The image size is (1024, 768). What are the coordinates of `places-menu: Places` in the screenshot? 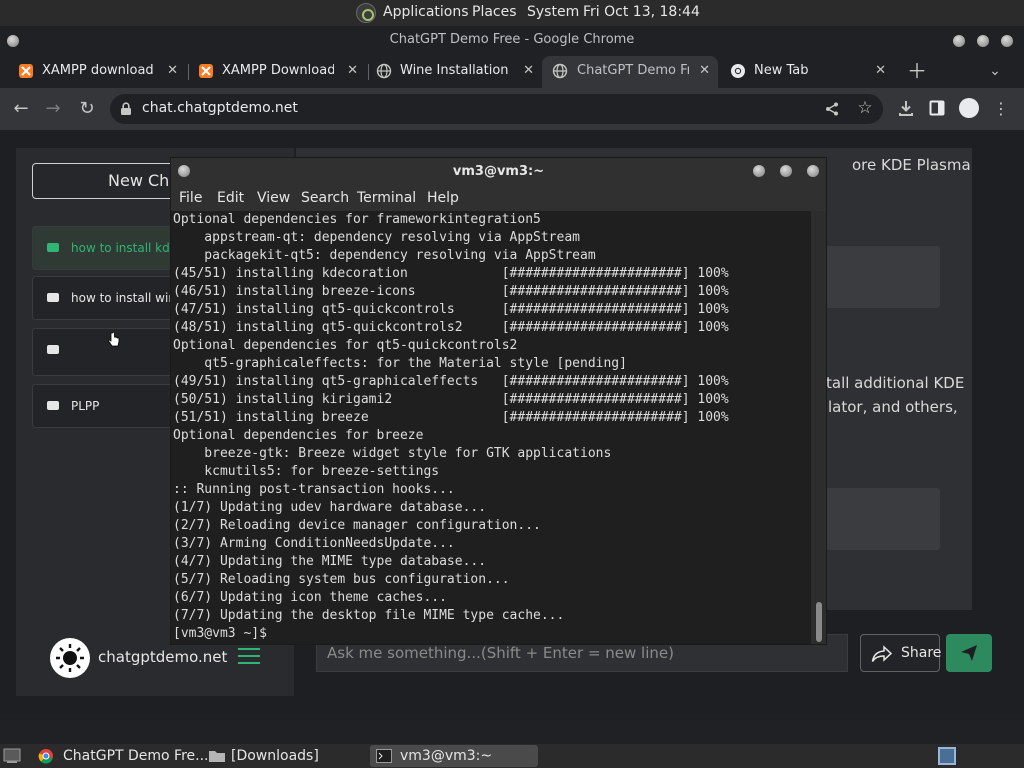 It's located at (494, 12).